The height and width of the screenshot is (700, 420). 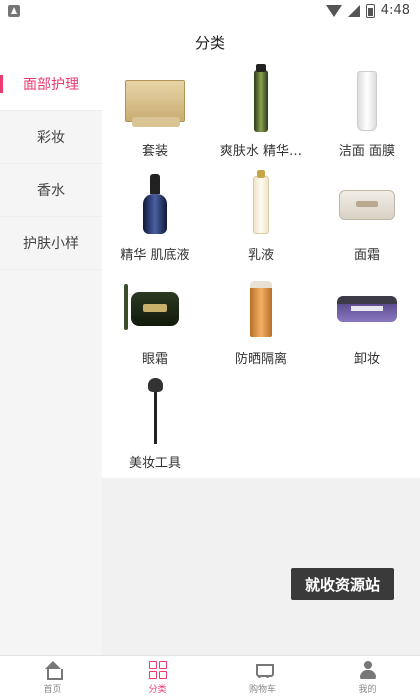 I want to click on subcategory-label: 面霜, so click(x=366, y=255).